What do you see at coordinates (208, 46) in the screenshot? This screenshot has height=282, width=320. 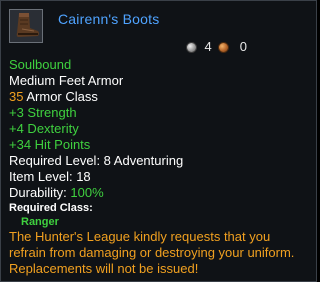 I see `silver-amount: 4` at bounding box center [208, 46].